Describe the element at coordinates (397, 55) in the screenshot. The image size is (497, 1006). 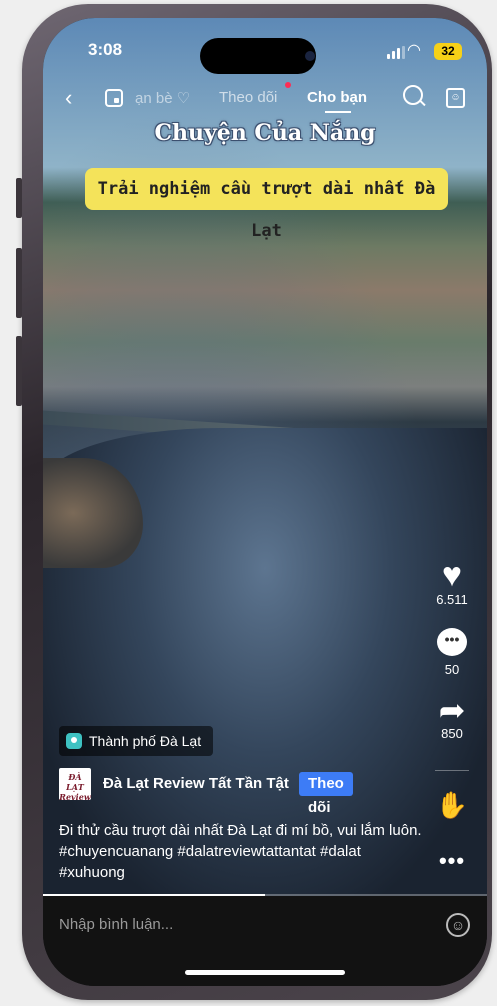
I see `signal-icon` at that location.